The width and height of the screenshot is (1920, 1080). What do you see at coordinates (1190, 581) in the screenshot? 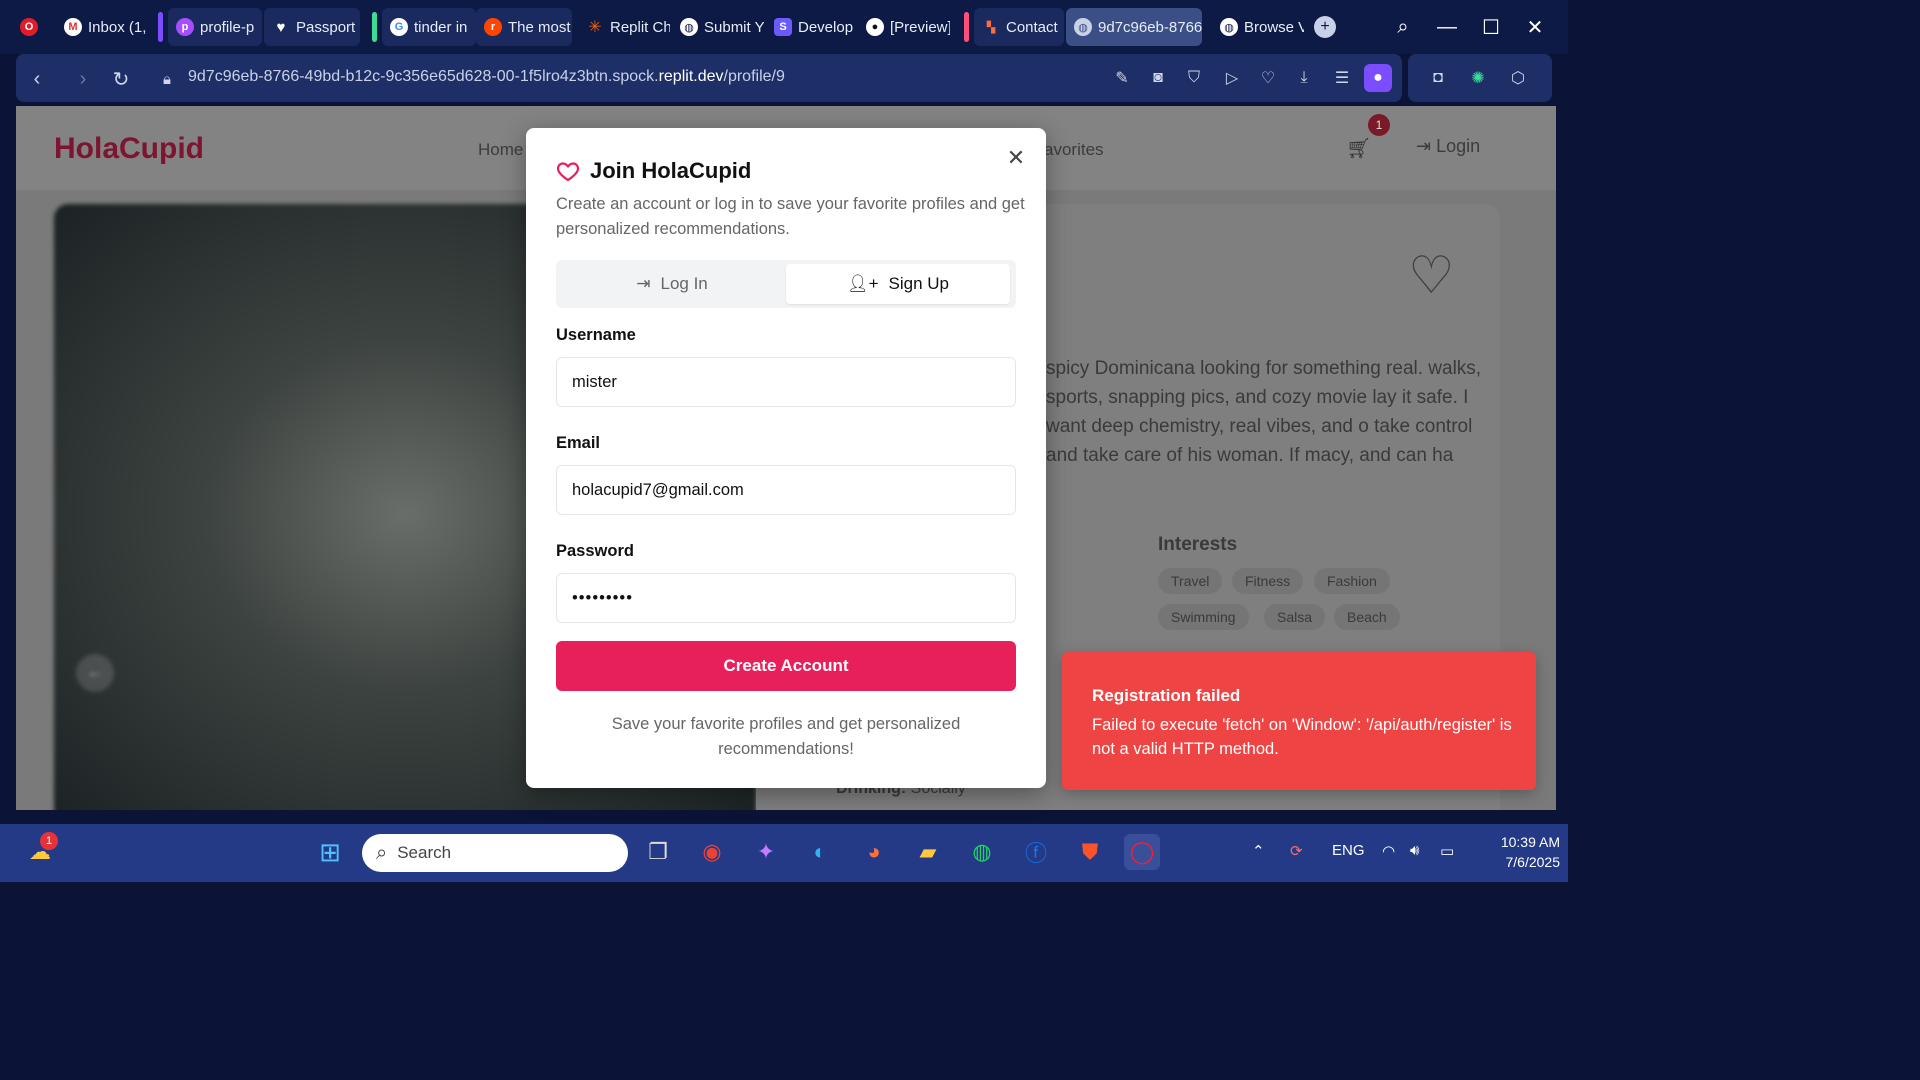
I see `interest-chip: Travel` at bounding box center [1190, 581].